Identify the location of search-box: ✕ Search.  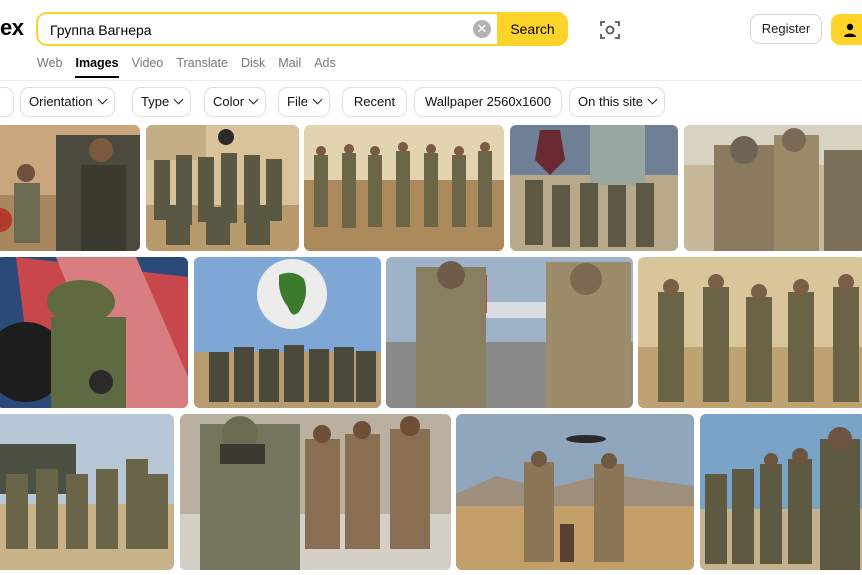
(302, 29).